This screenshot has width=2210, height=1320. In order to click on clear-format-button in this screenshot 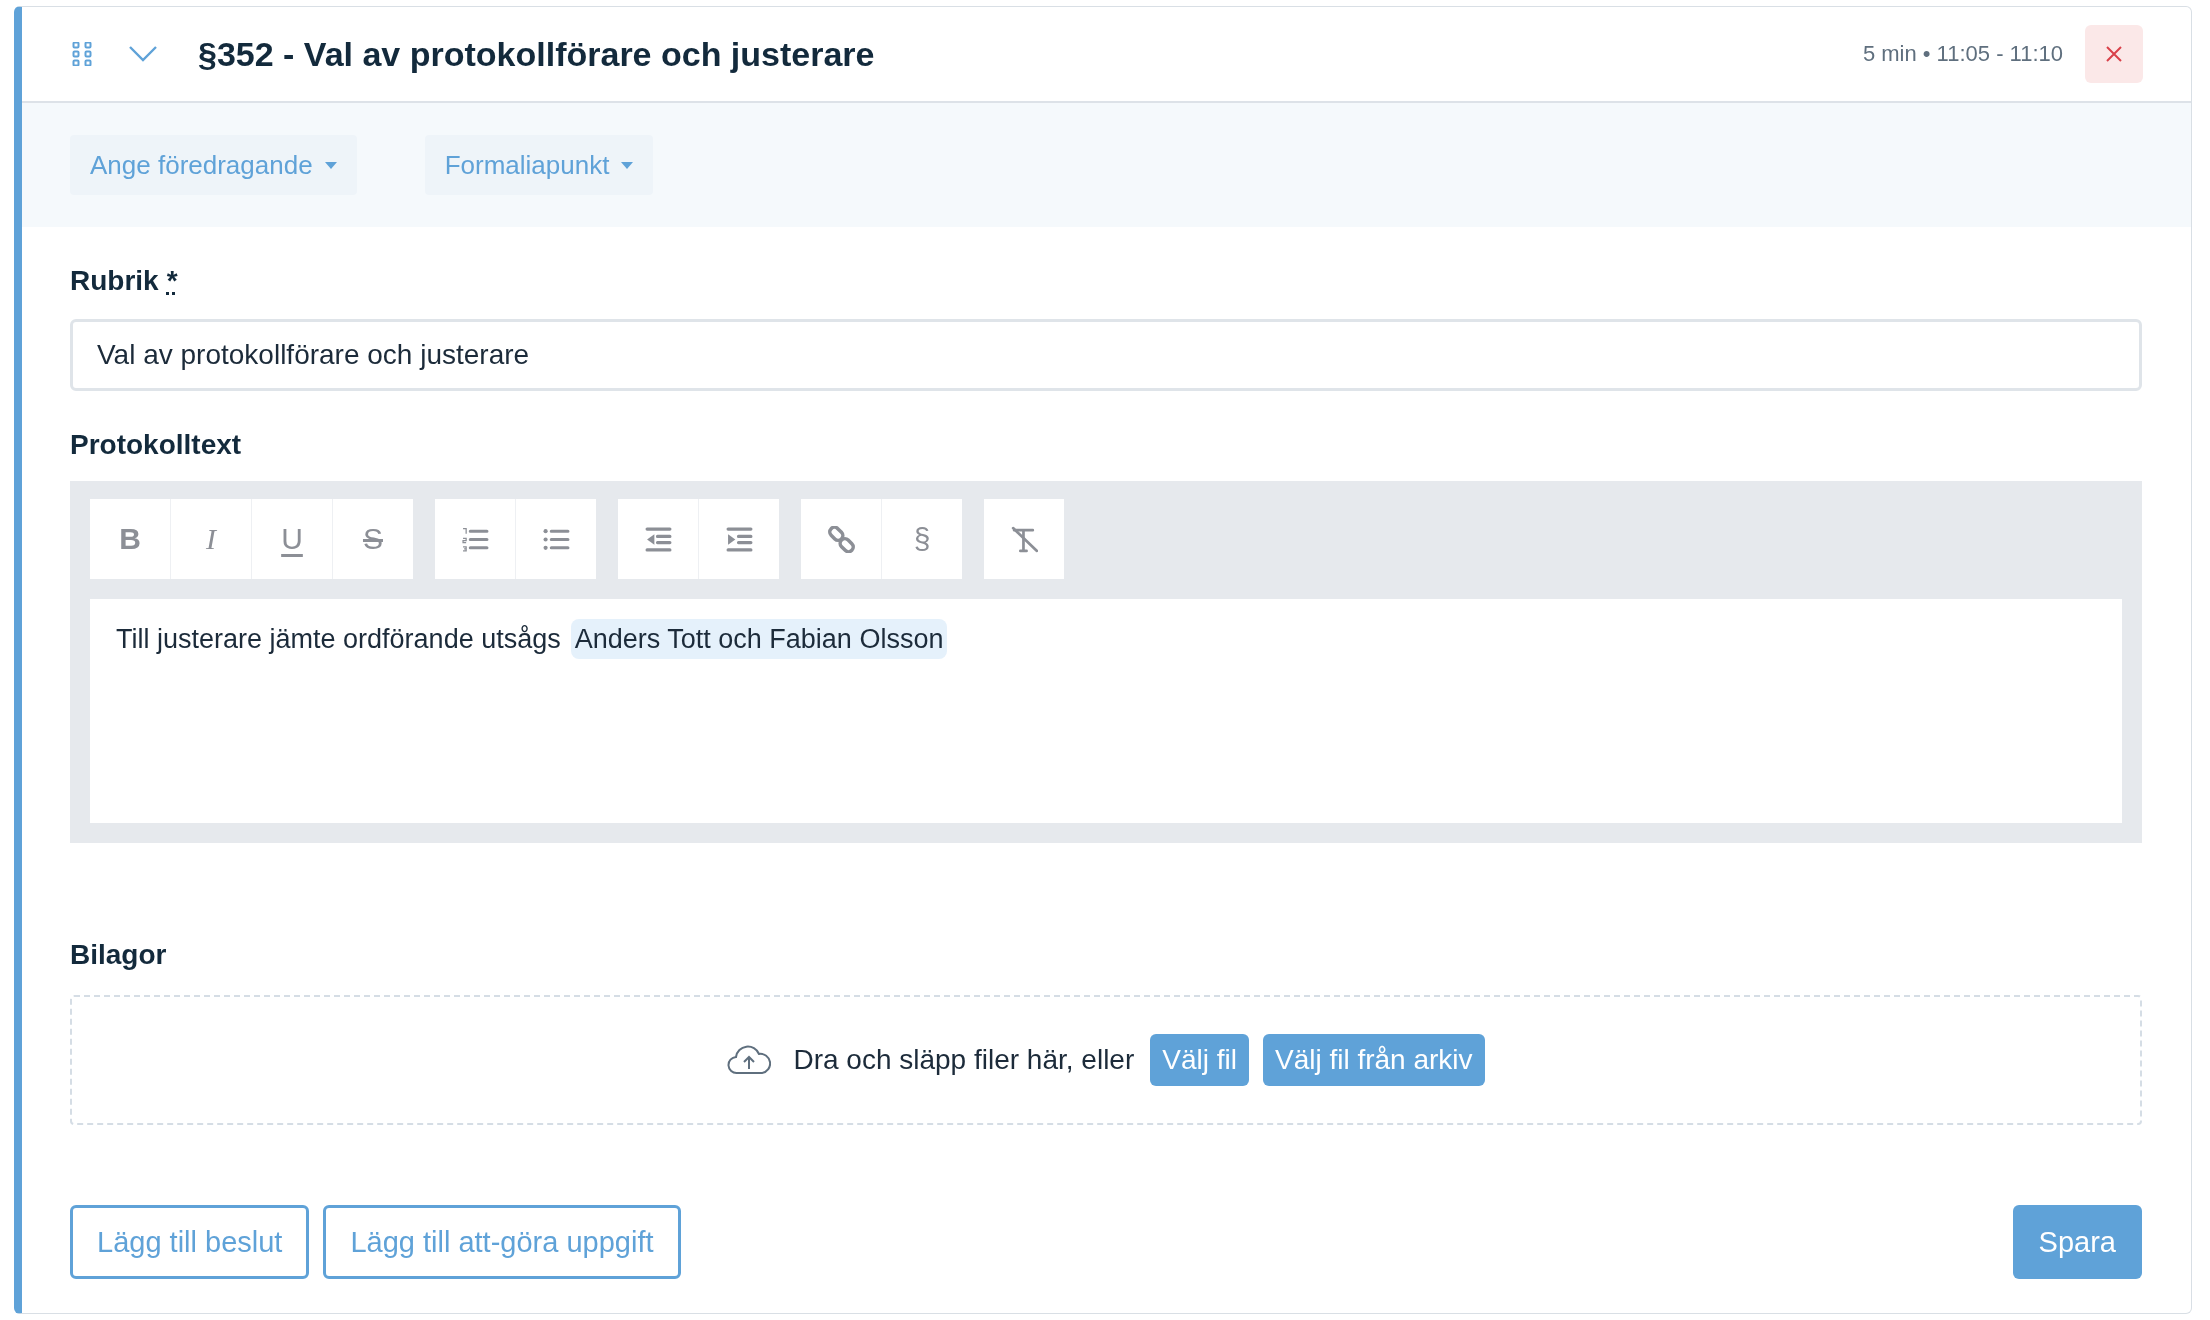, I will do `click(1024, 539)`.